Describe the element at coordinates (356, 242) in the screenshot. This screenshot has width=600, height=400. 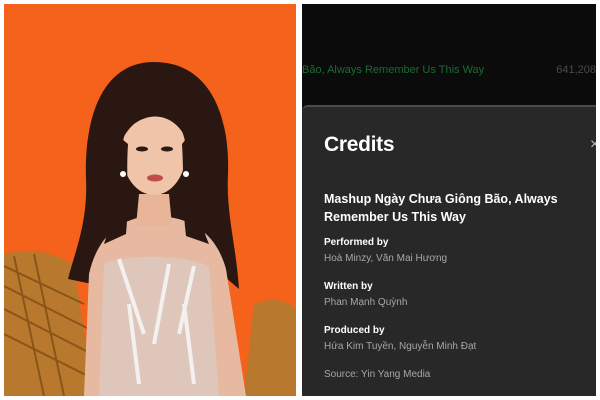
I see `performed-by-label: Performed by` at that location.